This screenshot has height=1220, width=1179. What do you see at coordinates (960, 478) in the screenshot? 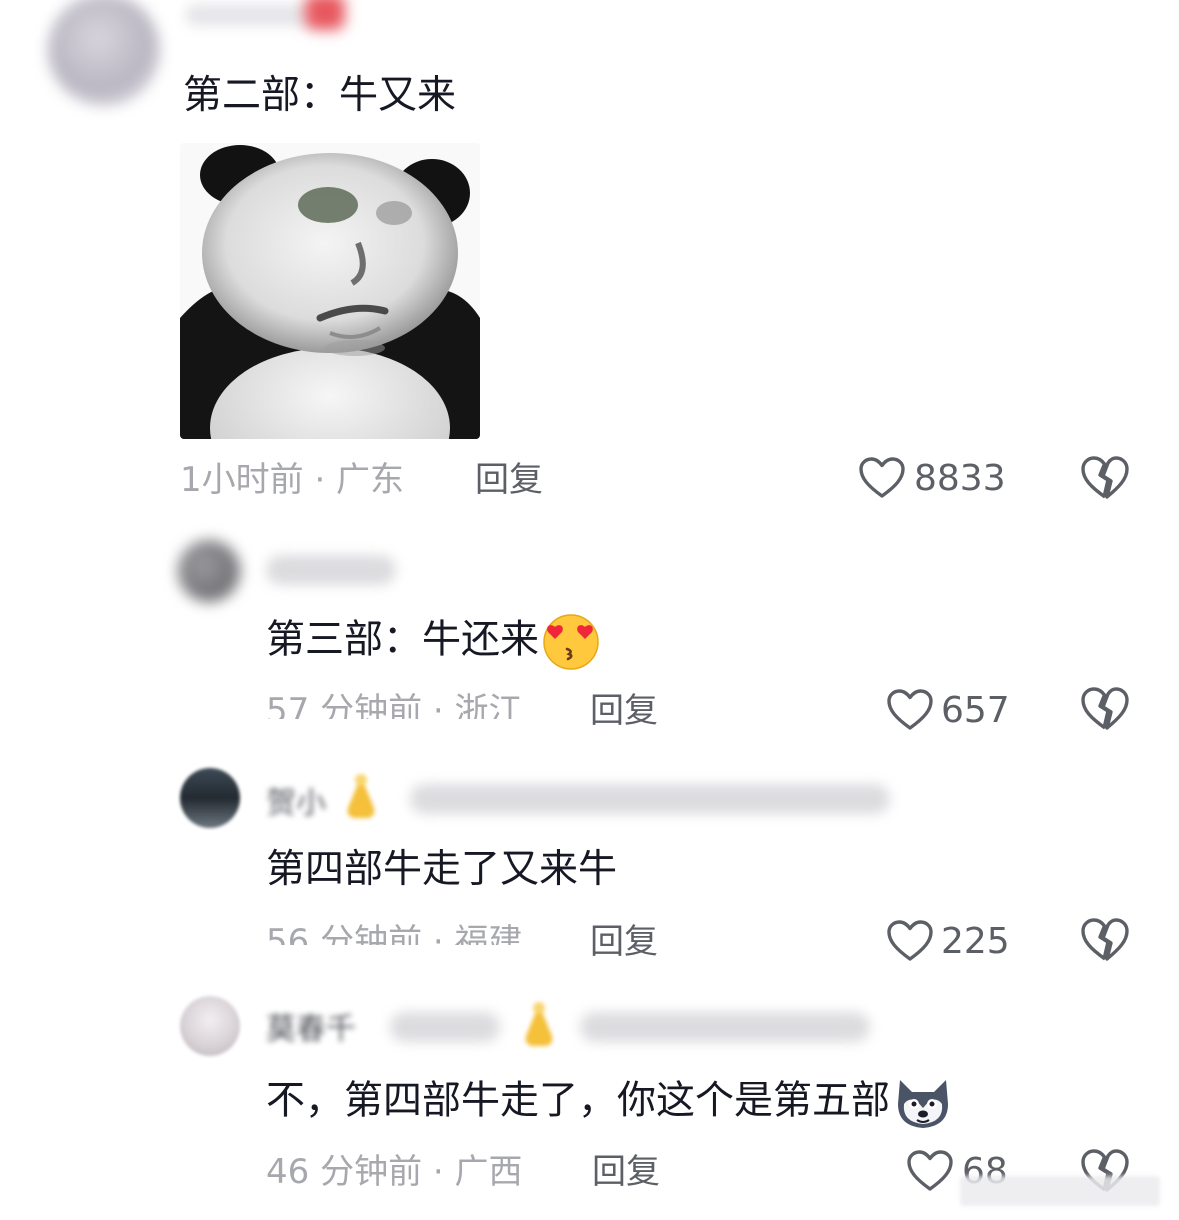
I see `like-count: 8833` at bounding box center [960, 478].